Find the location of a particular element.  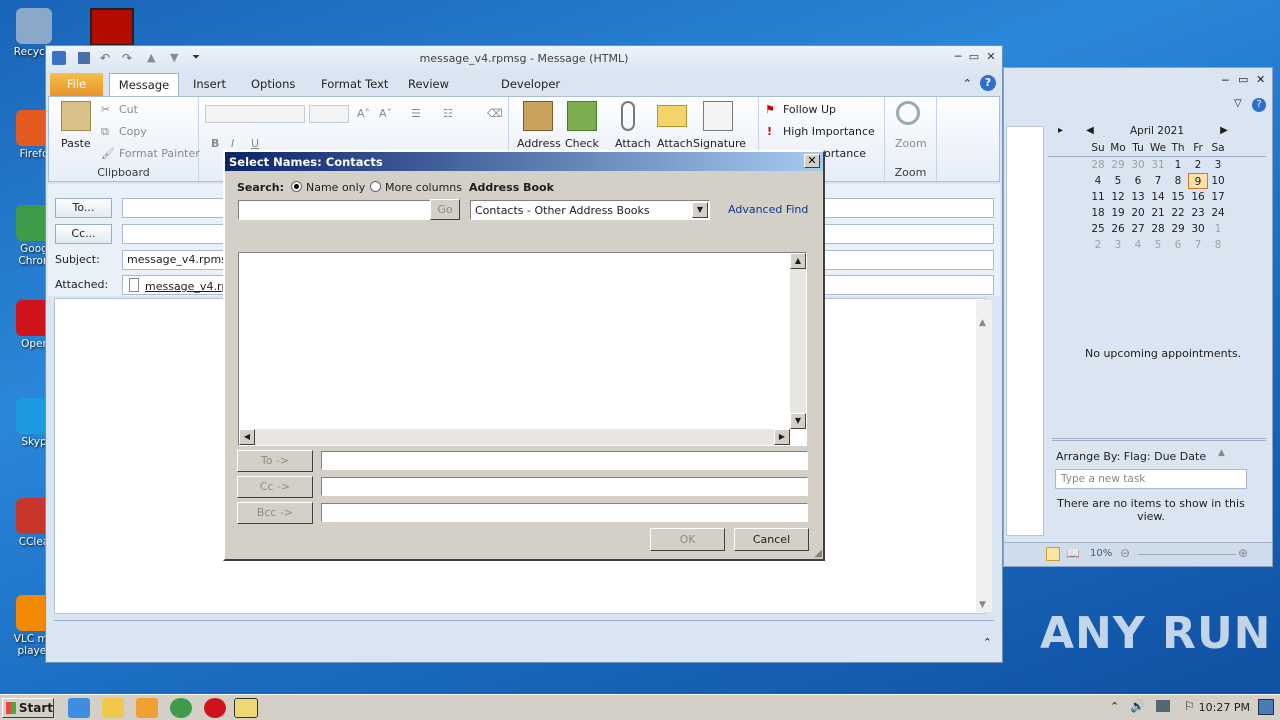

resize-grip-icon: ◢ is located at coordinates (818, 553).